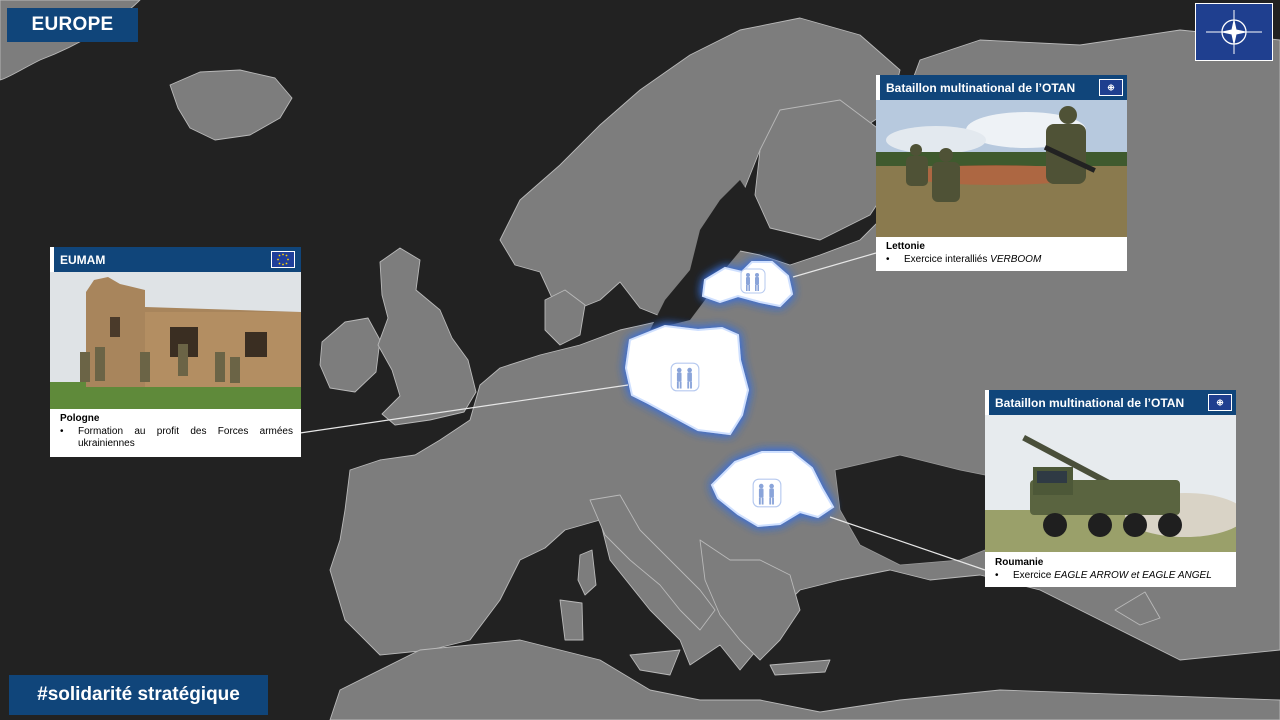  Describe the element at coordinates (1110, 483) in the screenshot. I see `artillery-photo` at that location.